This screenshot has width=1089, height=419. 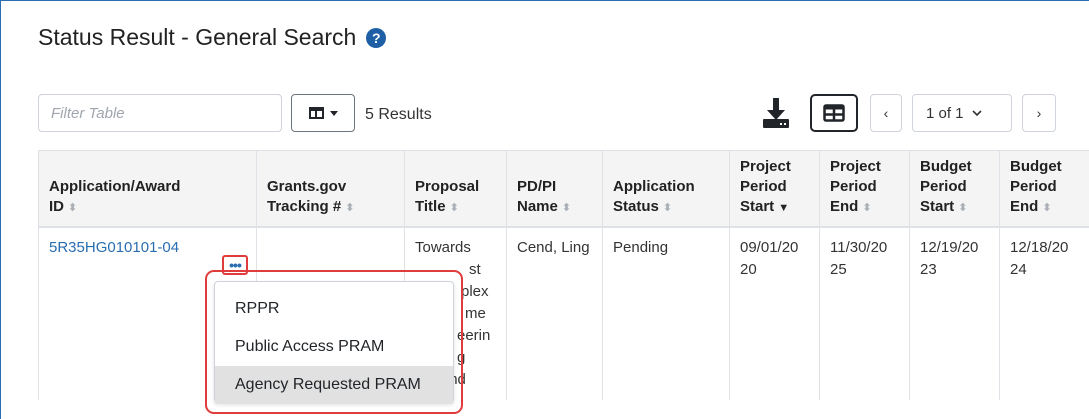 I want to click on columns-icon, so click(x=316, y=113).